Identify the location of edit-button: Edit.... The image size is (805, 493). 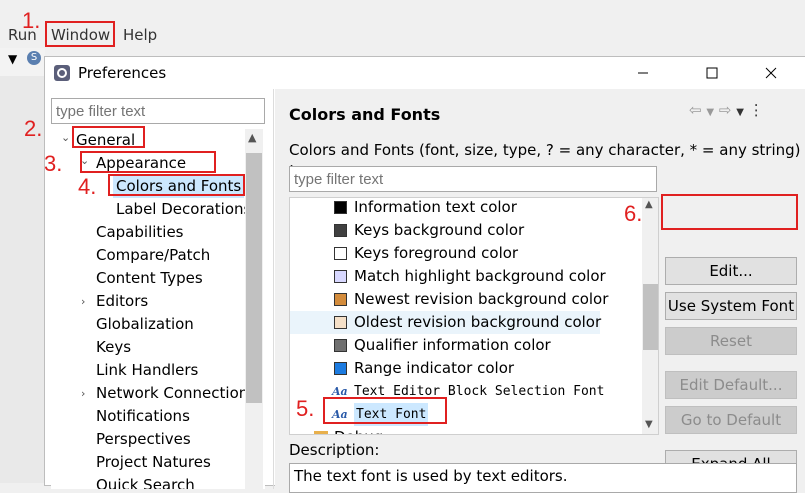
(731, 271).